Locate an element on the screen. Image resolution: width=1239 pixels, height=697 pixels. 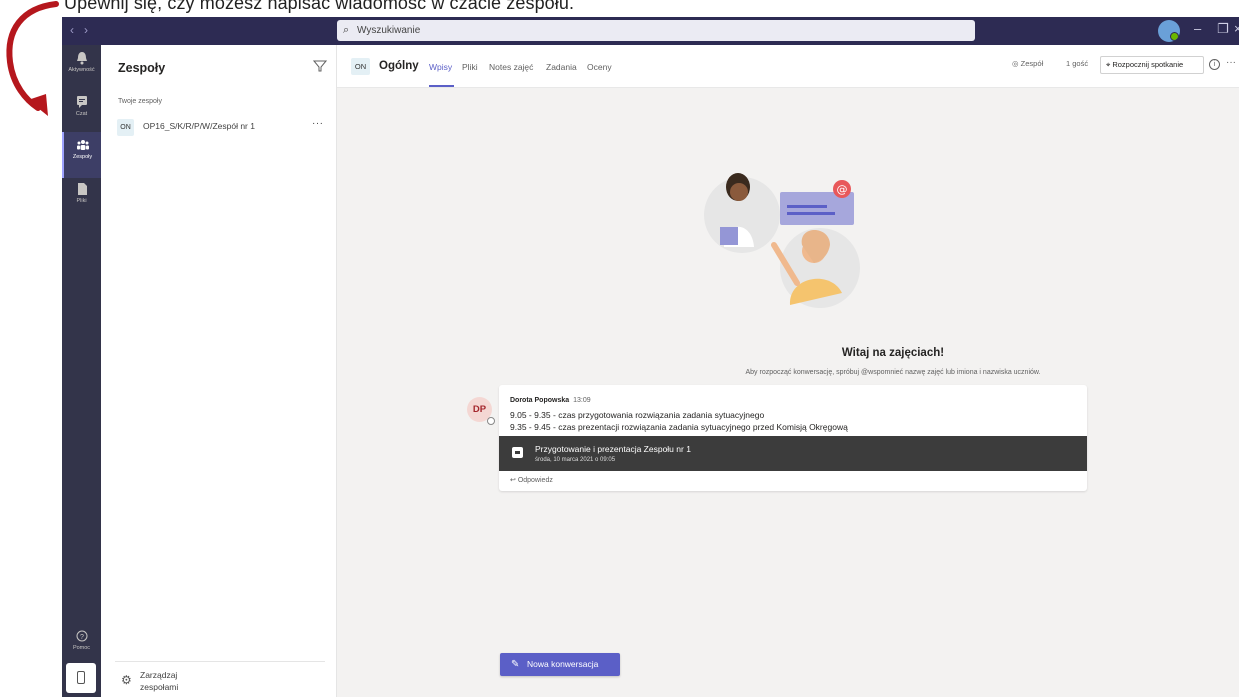
search-input: ⌕ Wyszukiwanie is located at coordinates (656, 30).